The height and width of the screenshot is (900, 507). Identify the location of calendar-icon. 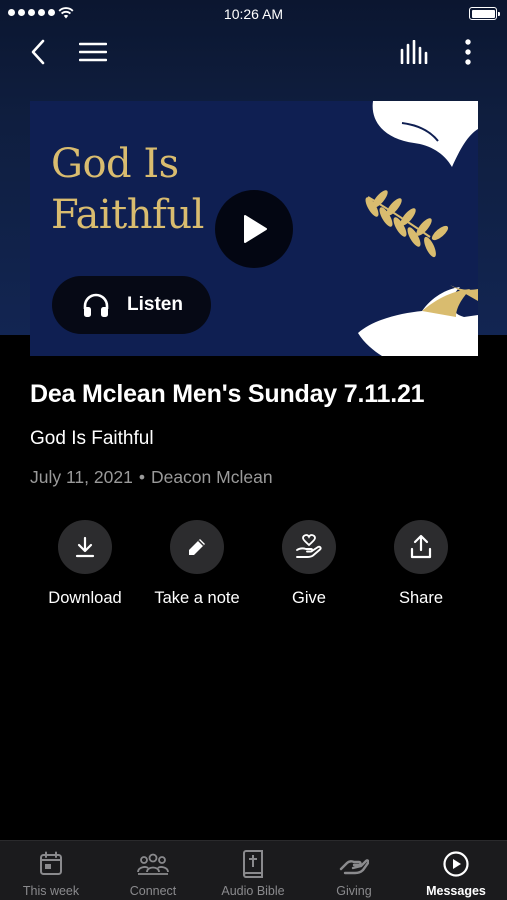
(51, 863).